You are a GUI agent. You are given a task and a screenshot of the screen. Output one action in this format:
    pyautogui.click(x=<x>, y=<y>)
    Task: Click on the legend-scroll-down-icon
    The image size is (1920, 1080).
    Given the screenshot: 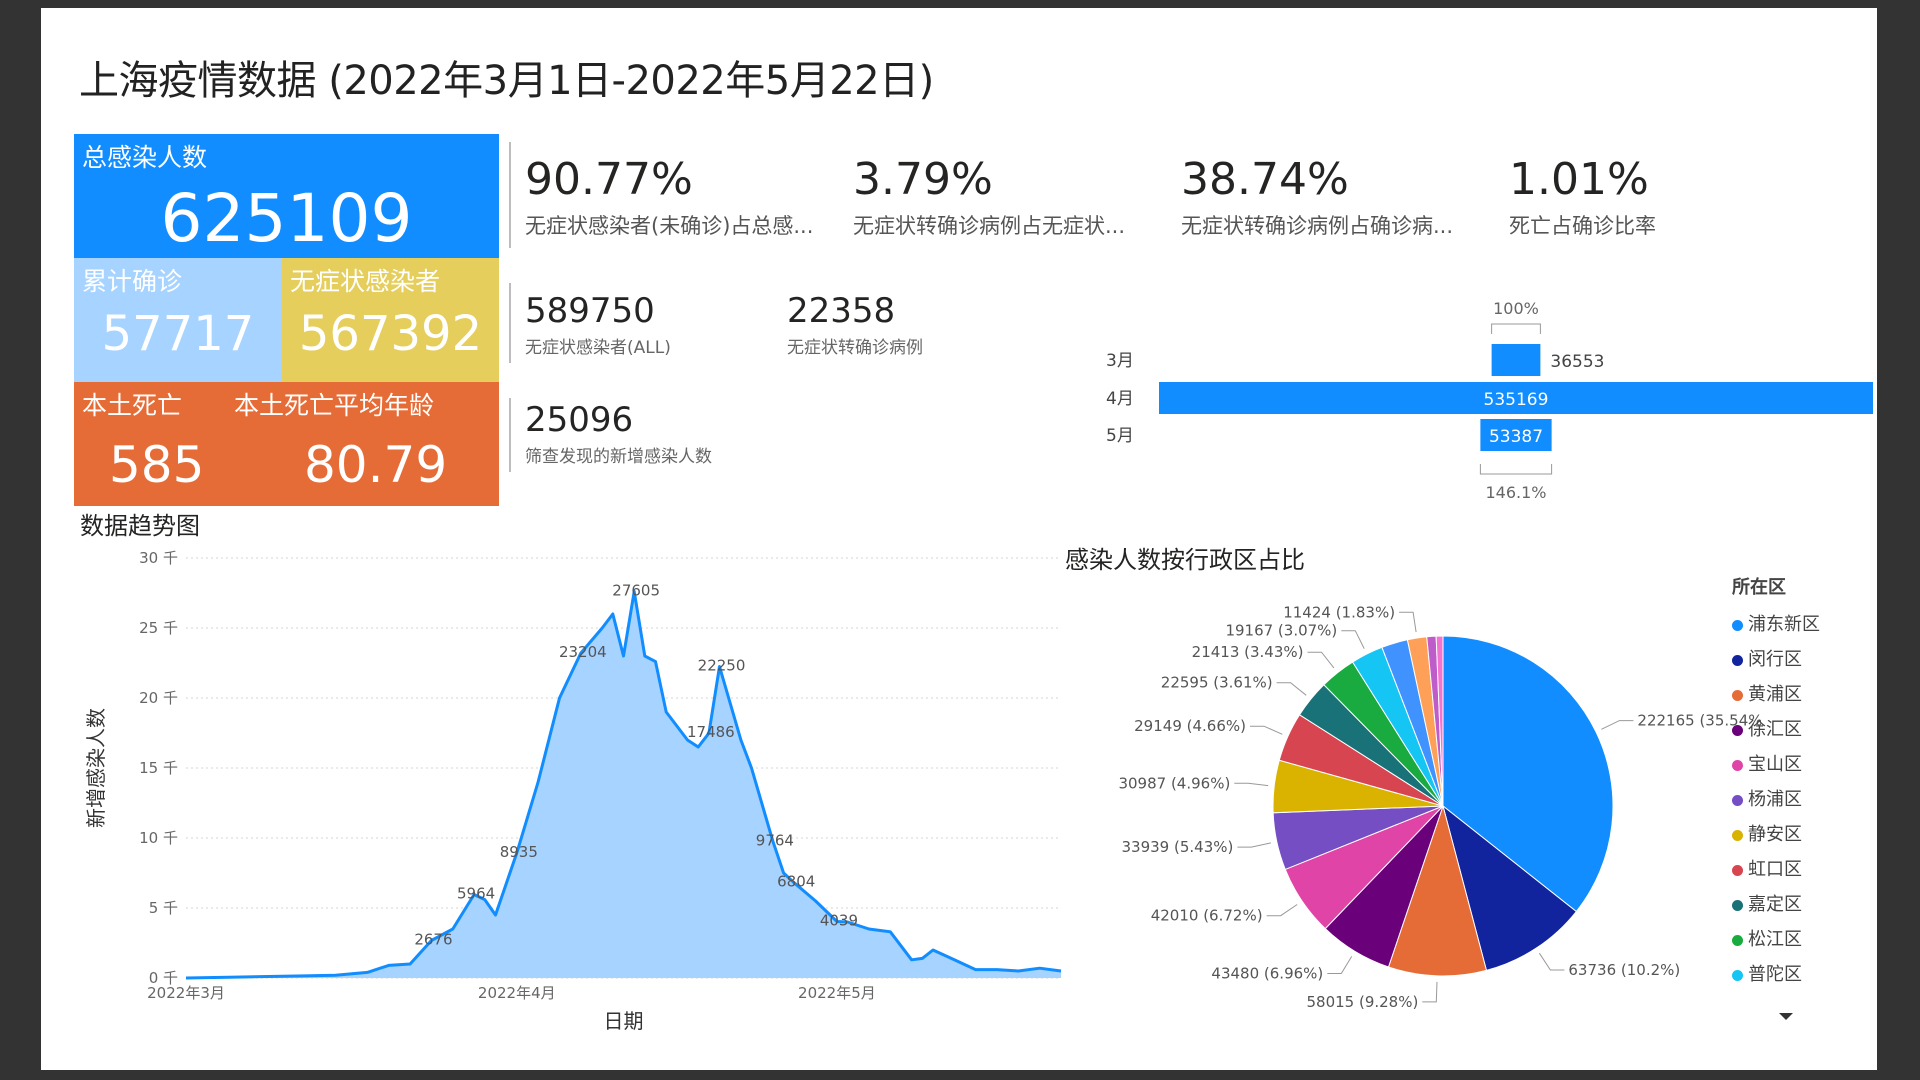 What is the action you would take?
    pyautogui.click(x=1786, y=1016)
    